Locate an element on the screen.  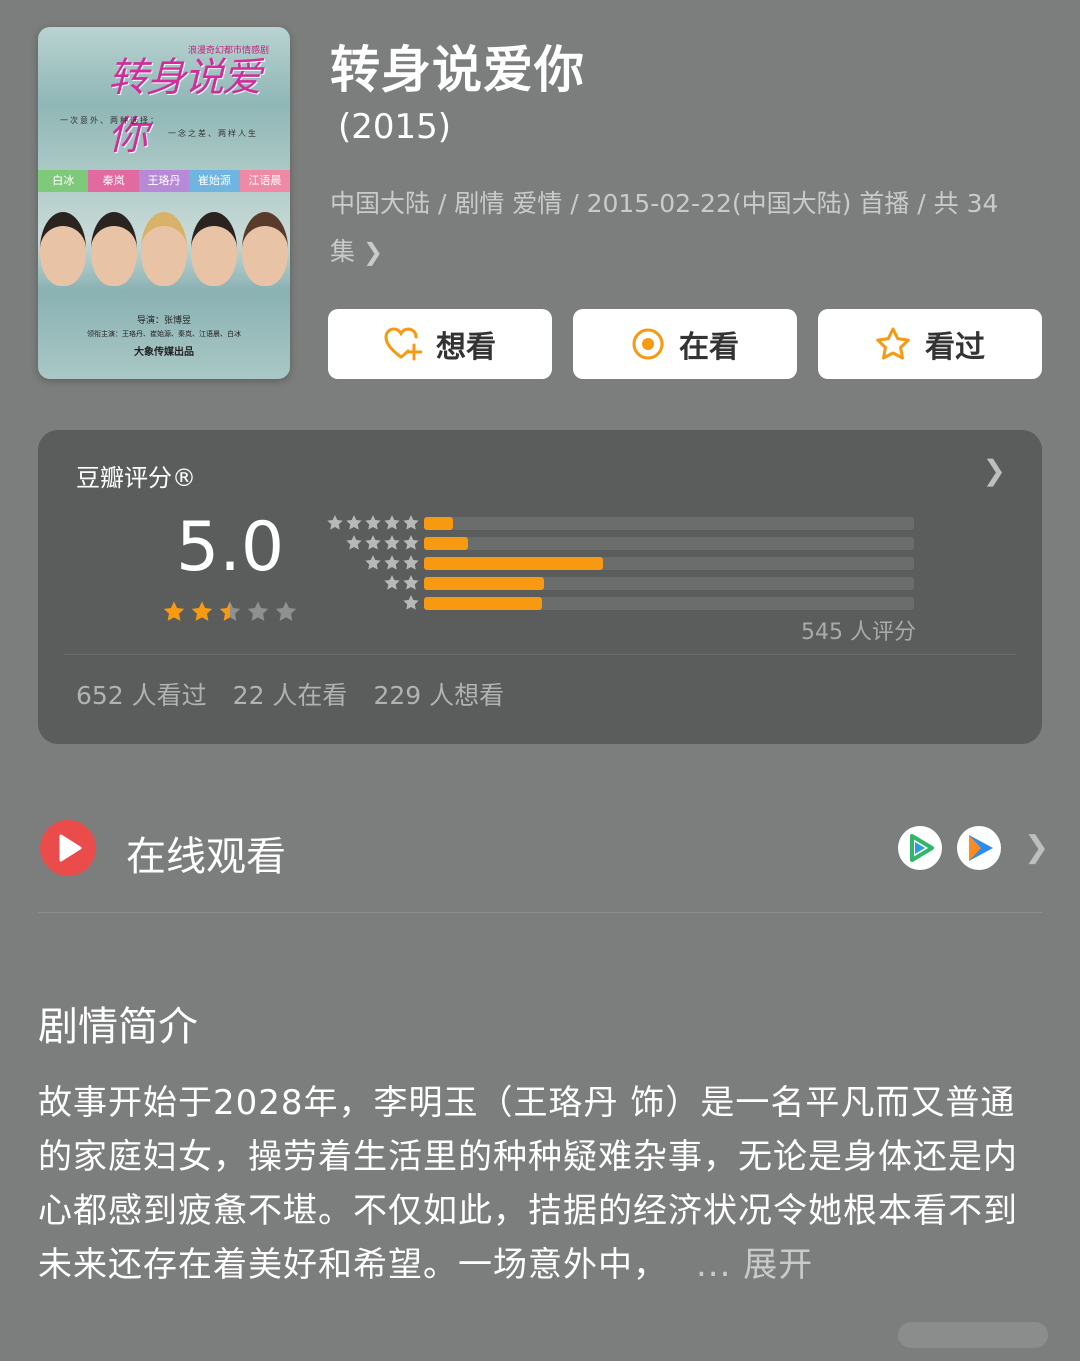
poster-director: 导演：张博昱 is located at coordinates (163, 321).